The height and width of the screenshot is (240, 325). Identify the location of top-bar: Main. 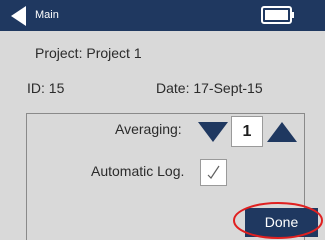
(162, 15).